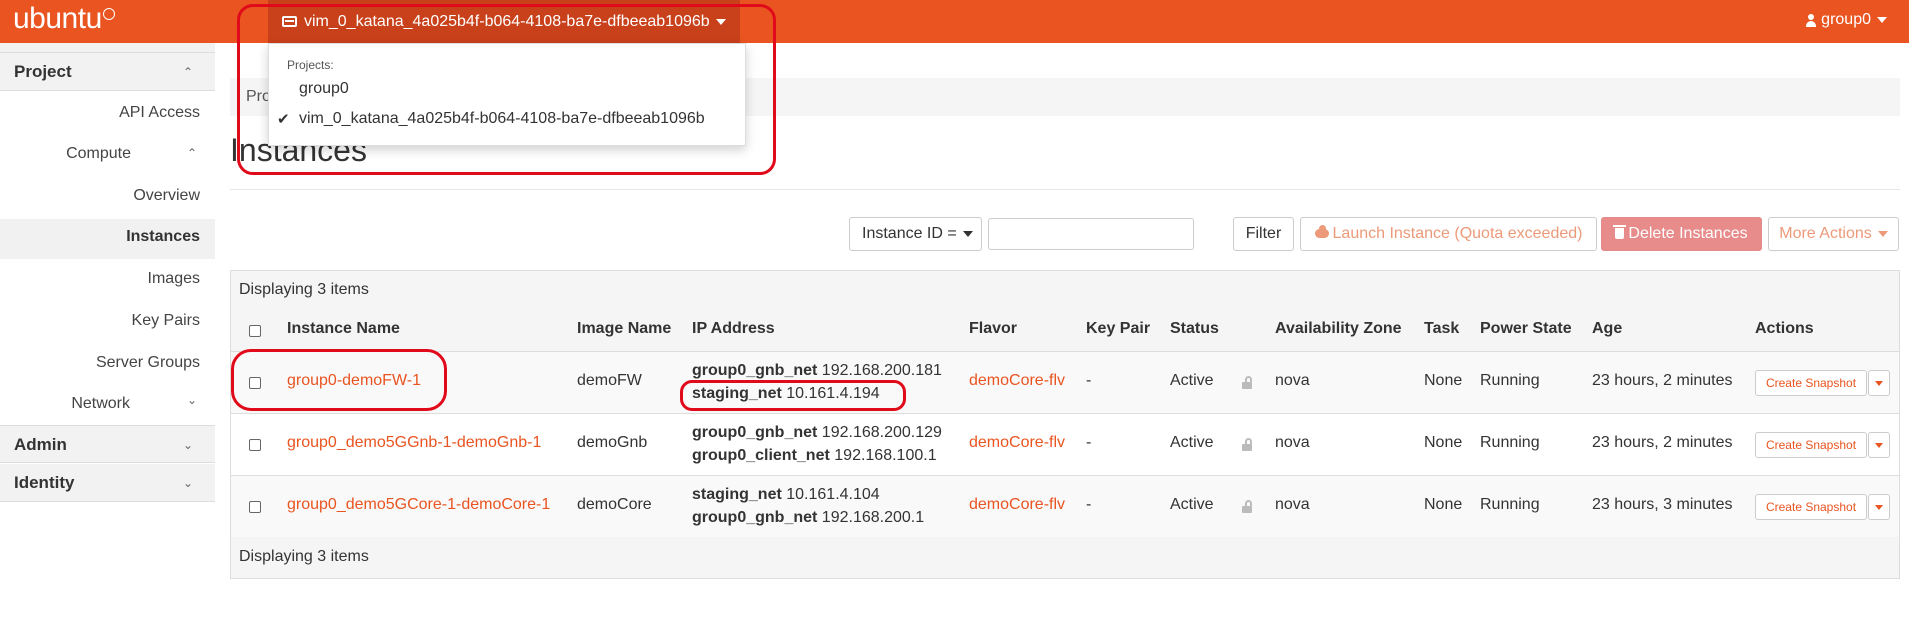 This screenshot has height=626, width=1909. What do you see at coordinates (418, 505) in the screenshot?
I see `instance-name-link: group0_demo5GCore-1-demoCore-1` at bounding box center [418, 505].